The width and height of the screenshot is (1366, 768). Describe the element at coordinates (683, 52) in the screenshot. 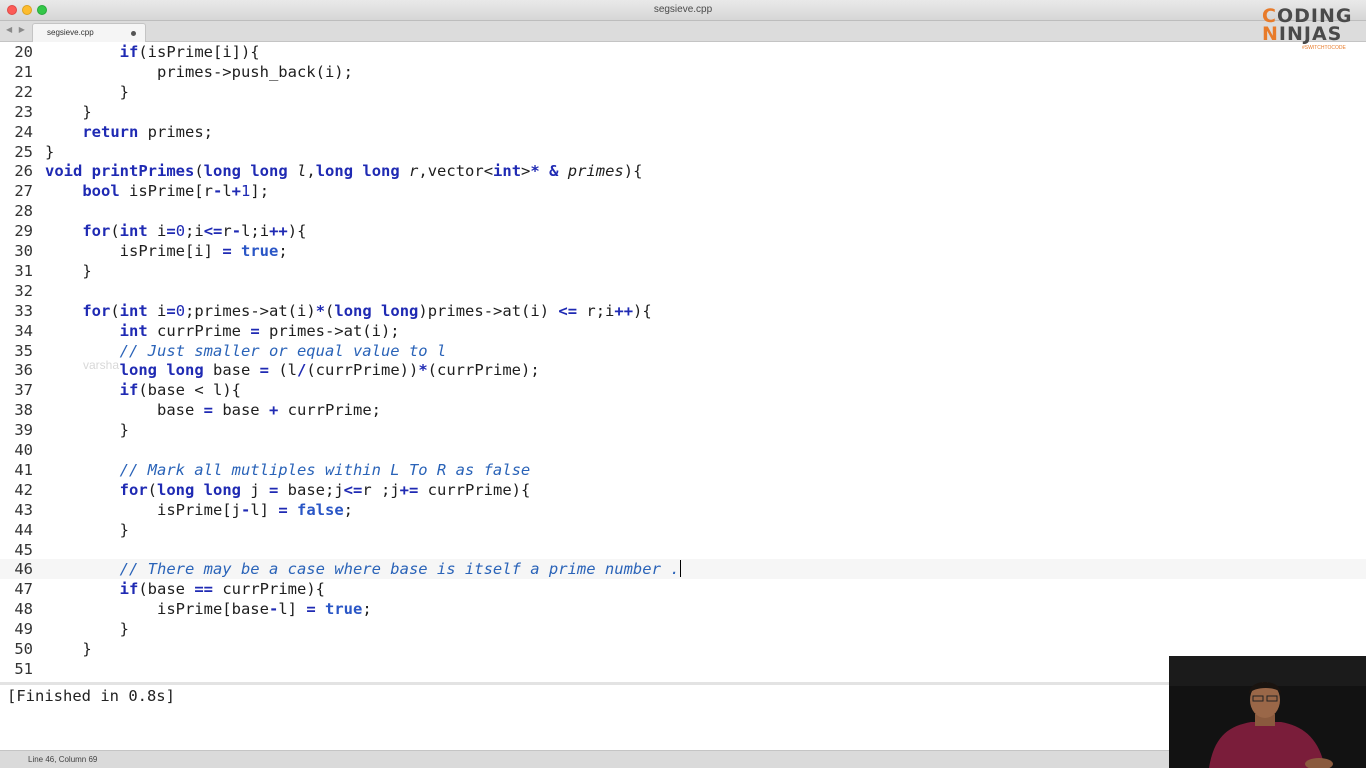

I see `code-line: 20 if(isPrime[i]){` at that location.